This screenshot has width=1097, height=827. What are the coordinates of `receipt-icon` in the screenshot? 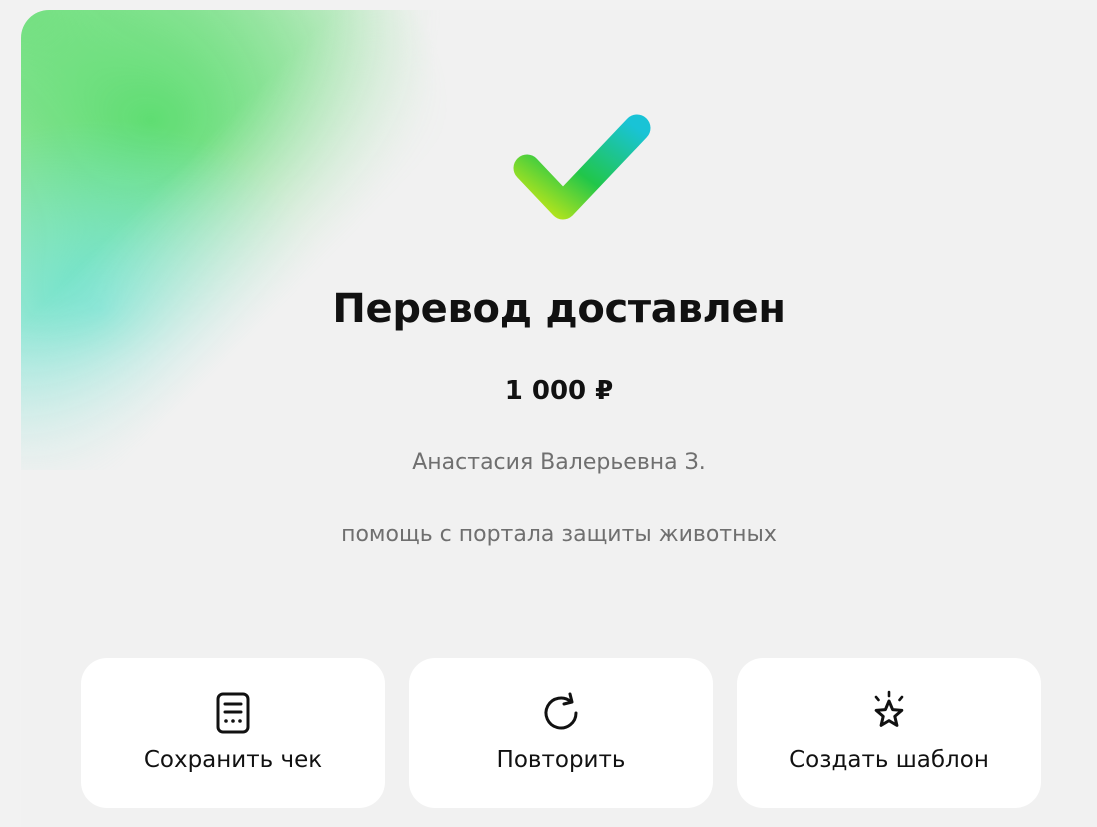 It's located at (233, 713).